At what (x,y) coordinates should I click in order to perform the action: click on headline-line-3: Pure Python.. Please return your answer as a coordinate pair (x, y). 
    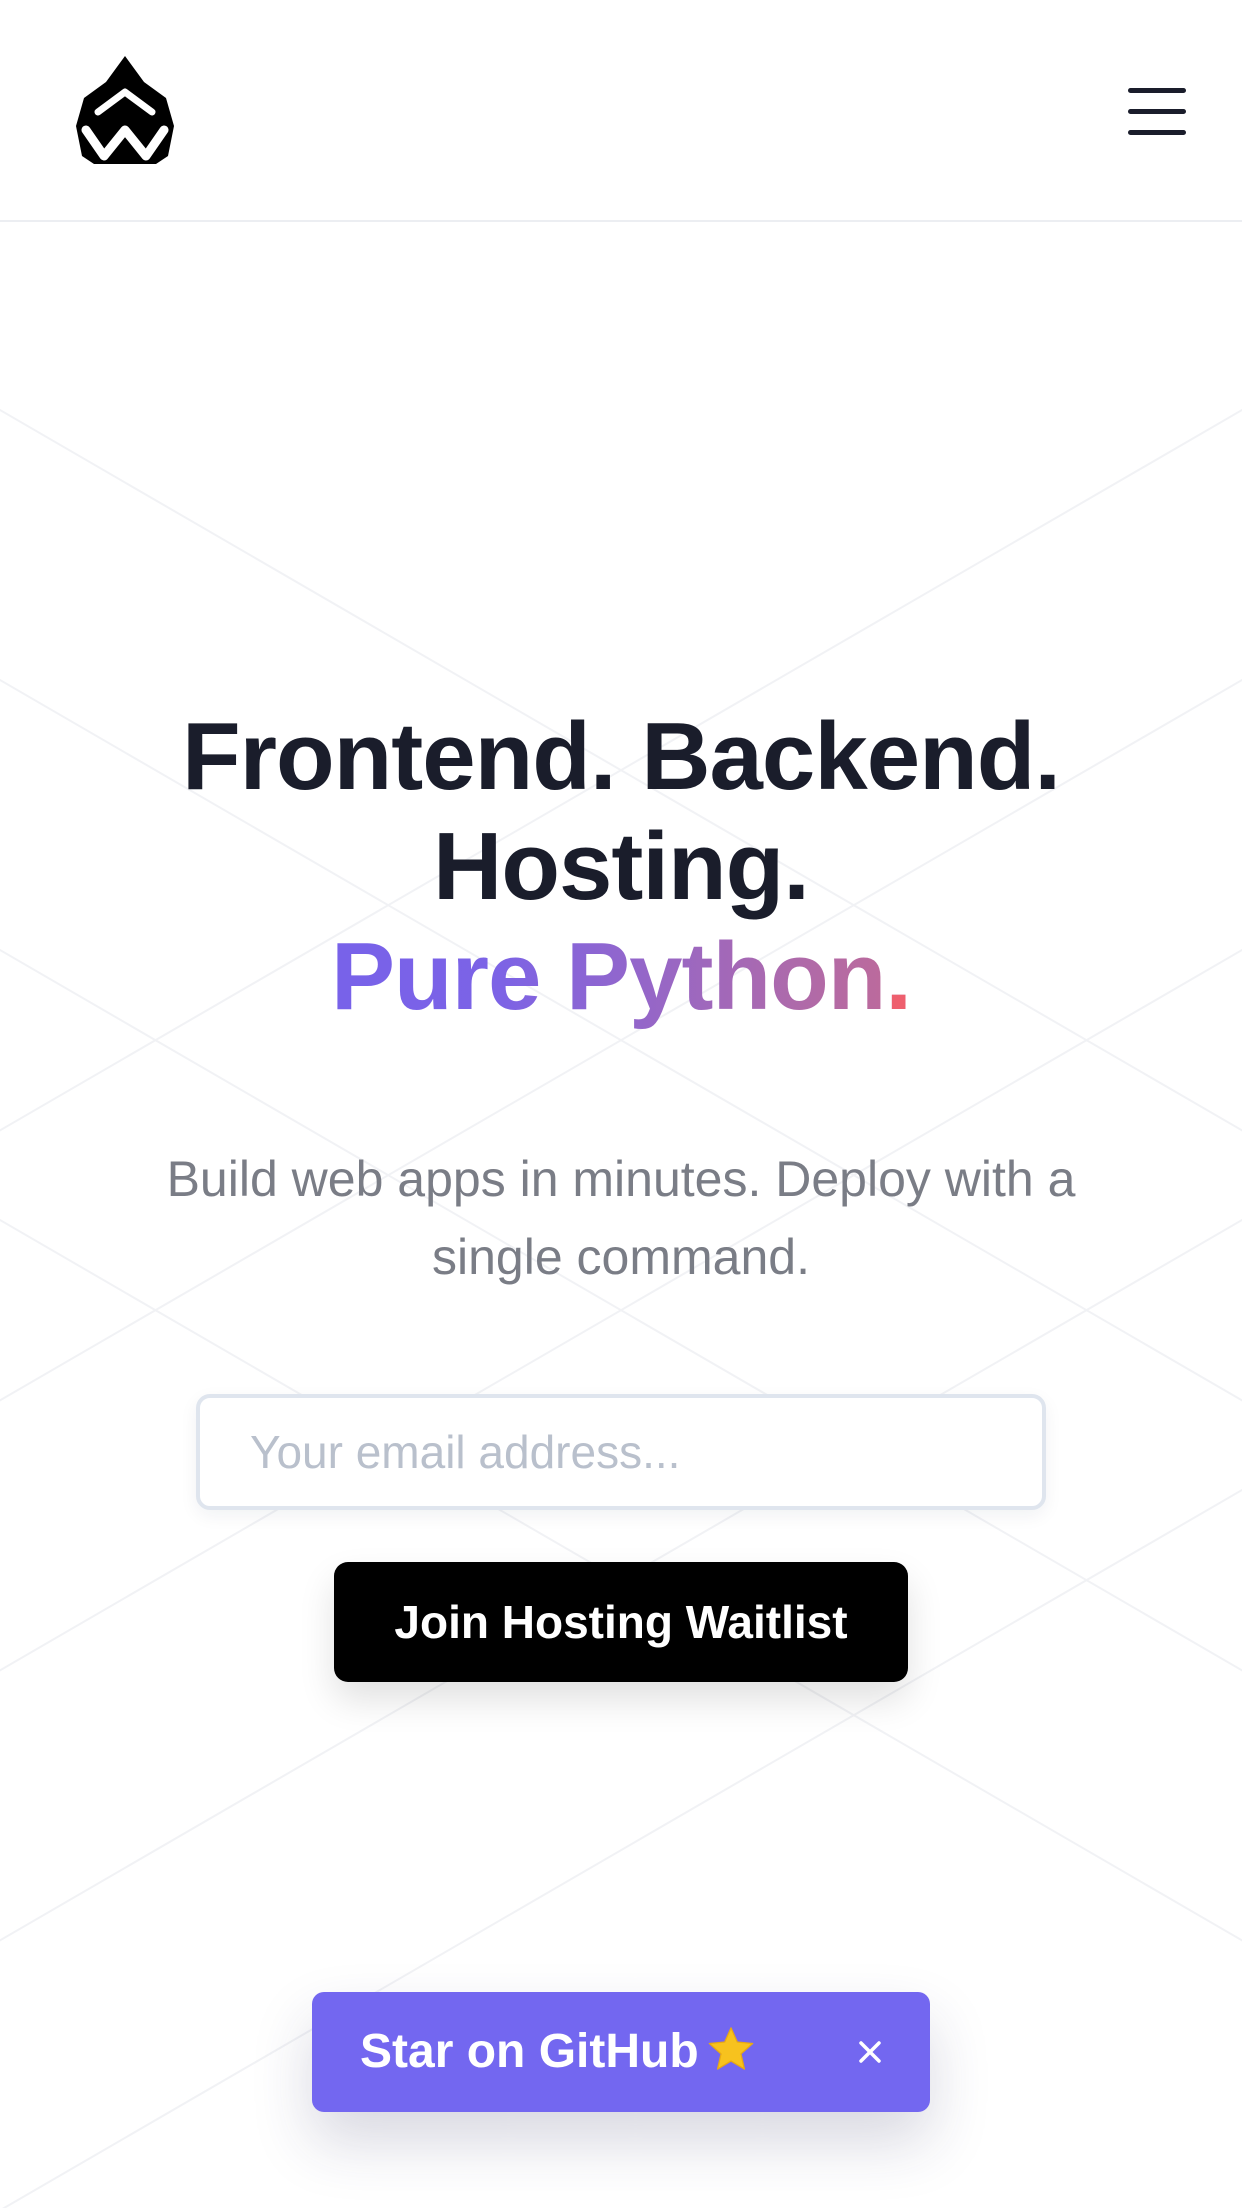
    Looking at the image, I should click on (621, 977).